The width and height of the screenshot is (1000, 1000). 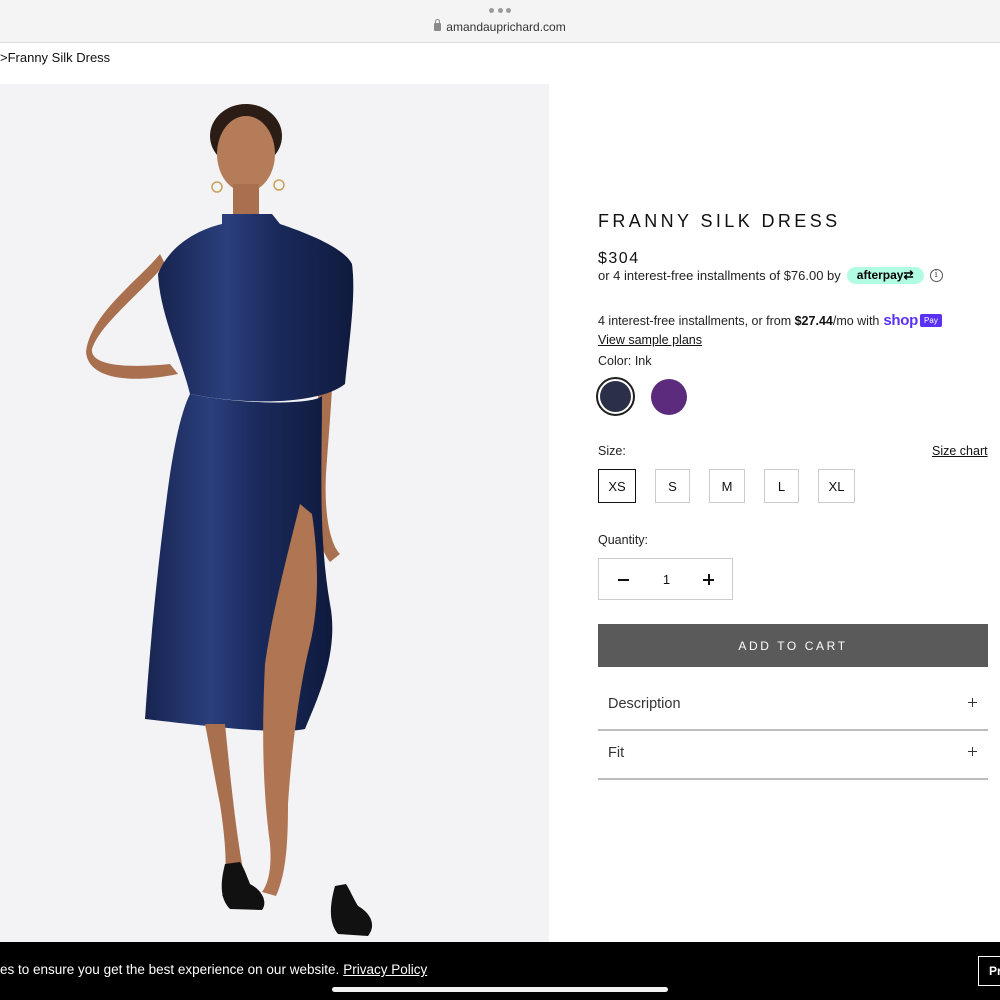 What do you see at coordinates (936, 275) in the screenshot?
I see `info-icon: i` at bounding box center [936, 275].